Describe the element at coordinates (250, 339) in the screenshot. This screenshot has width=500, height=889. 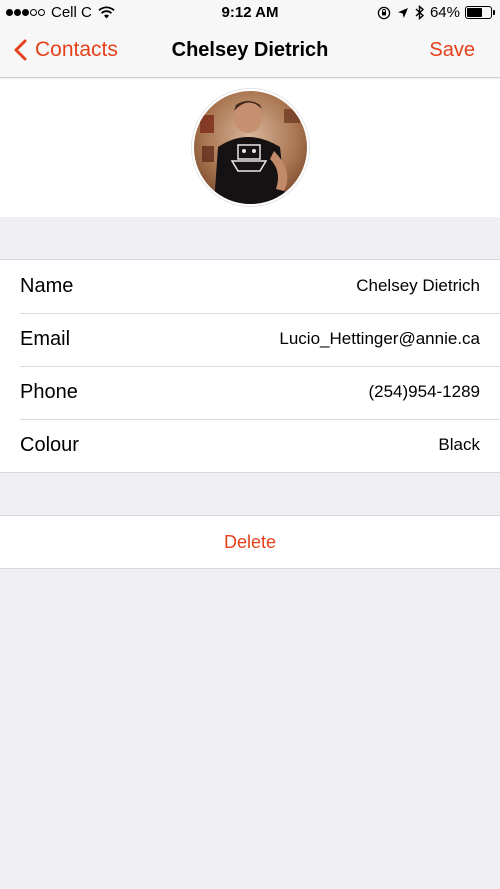
I see `field-row-email: Email Lucio_Hettinger@annie.ca` at that location.